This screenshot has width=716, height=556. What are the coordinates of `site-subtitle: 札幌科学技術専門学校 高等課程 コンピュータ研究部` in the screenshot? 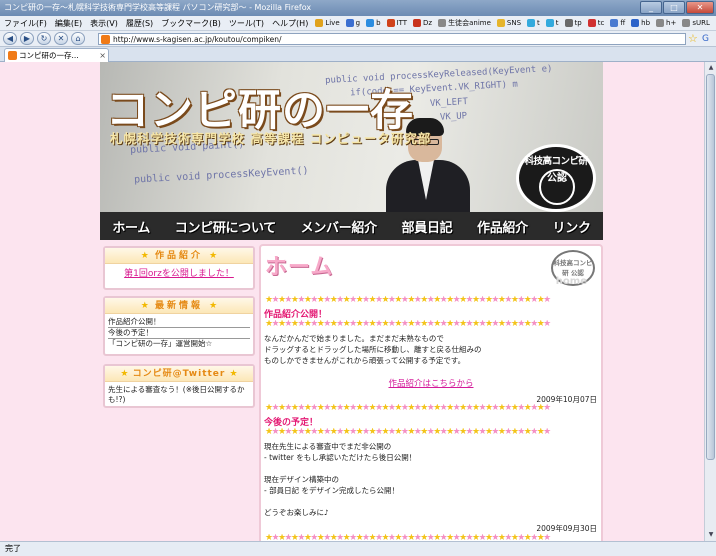 It's located at (271, 138).